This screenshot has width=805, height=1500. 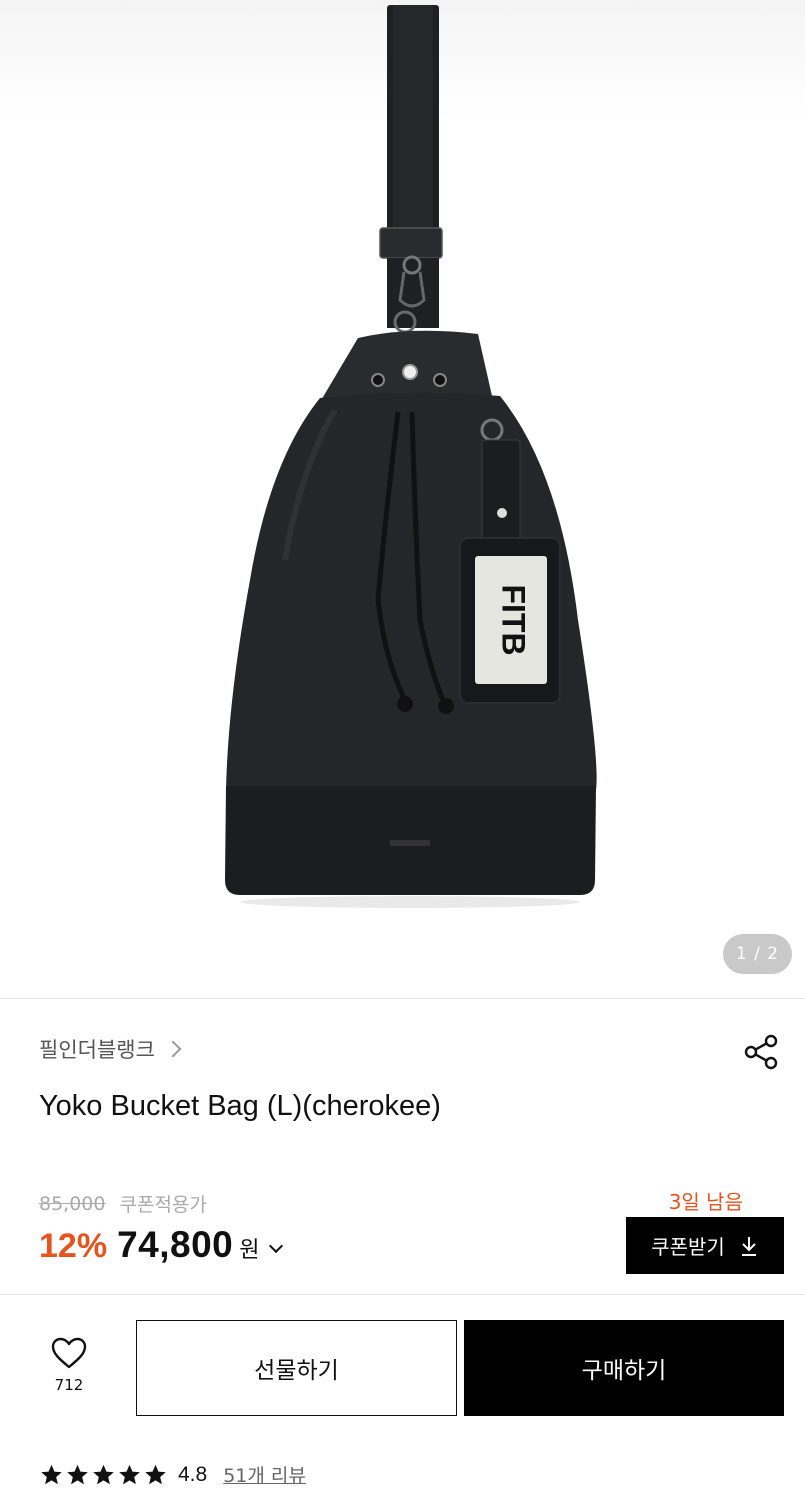 What do you see at coordinates (69, 1371) in the screenshot?
I see `like-button: 712` at bounding box center [69, 1371].